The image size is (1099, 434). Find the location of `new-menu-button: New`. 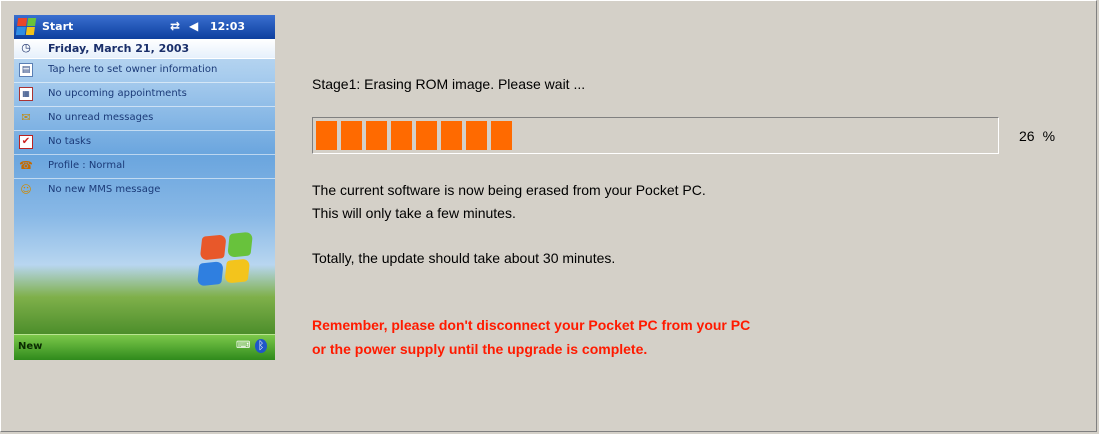

new-menu-button: New is located at coordinates (30, 346).